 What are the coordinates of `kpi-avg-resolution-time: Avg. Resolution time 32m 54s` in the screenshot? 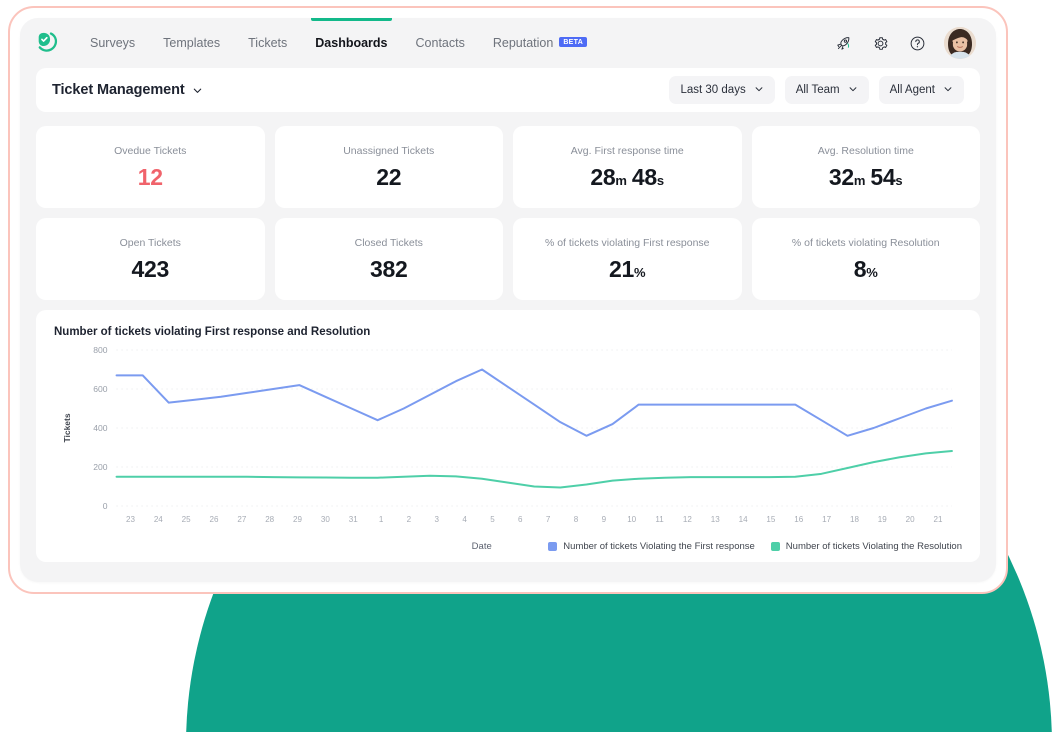 It's located at (865, 167).